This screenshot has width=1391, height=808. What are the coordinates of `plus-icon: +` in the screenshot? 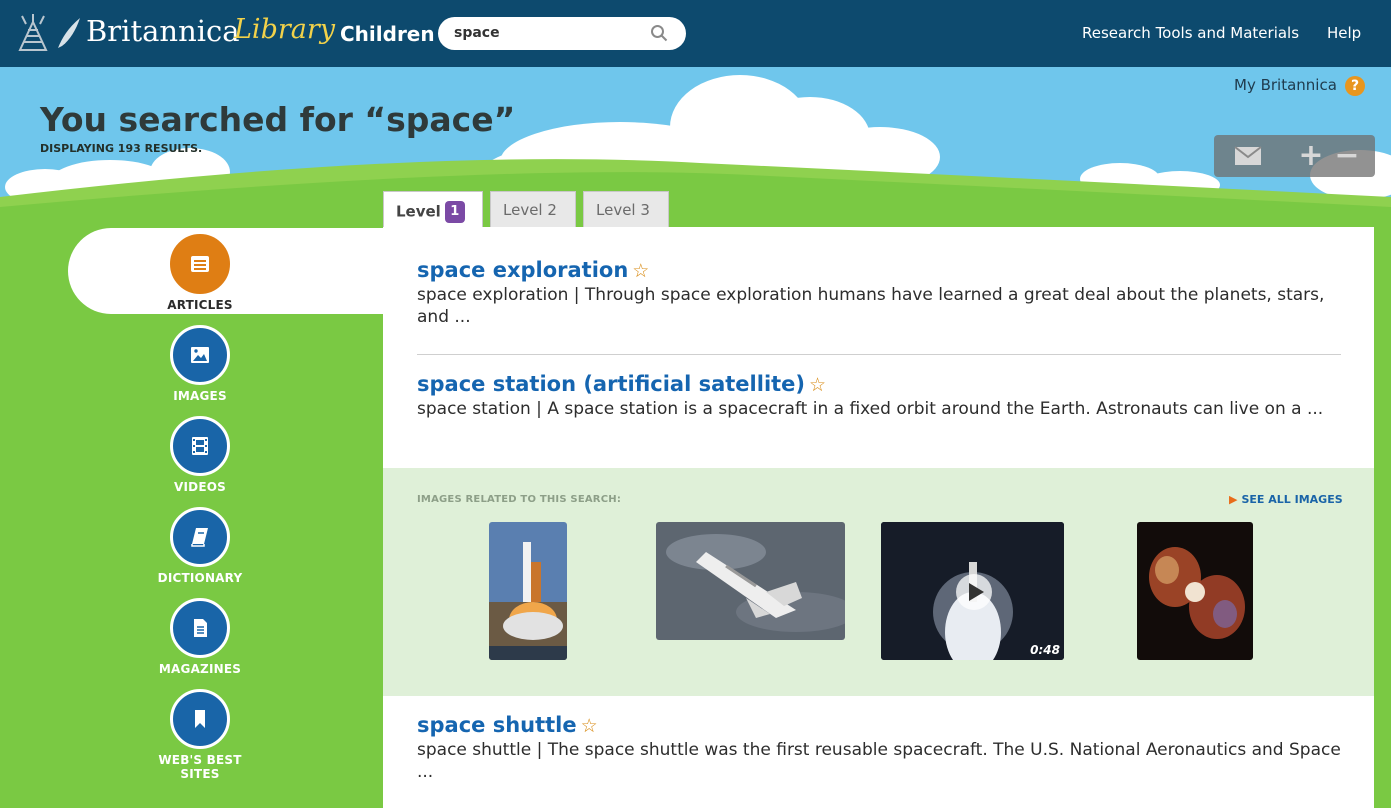 It's located at (1311, 156).